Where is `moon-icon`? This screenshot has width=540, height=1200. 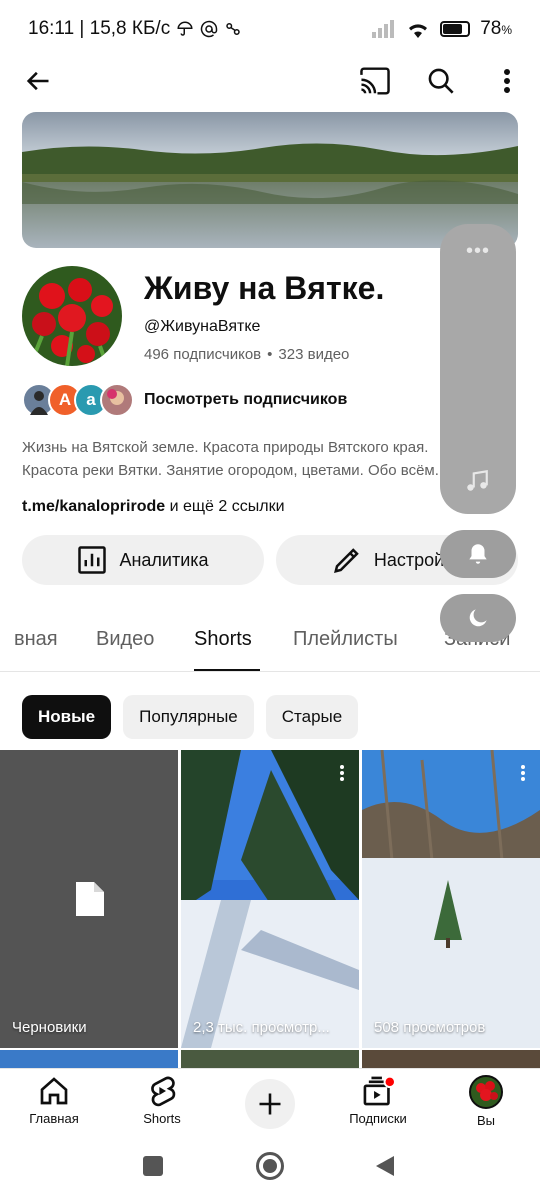
moon-icon is located at coordinates (478, 618).